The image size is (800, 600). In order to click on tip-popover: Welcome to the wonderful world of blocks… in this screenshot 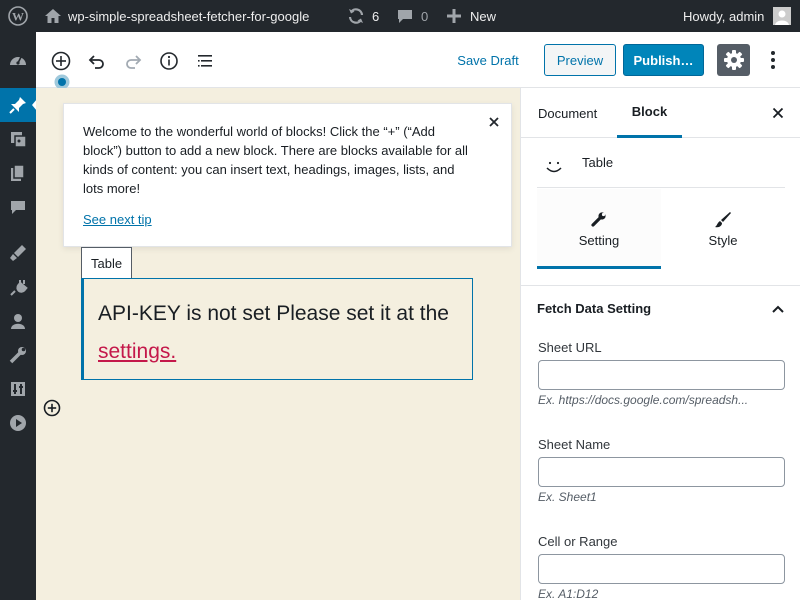, I will do `click(287, 175)`.